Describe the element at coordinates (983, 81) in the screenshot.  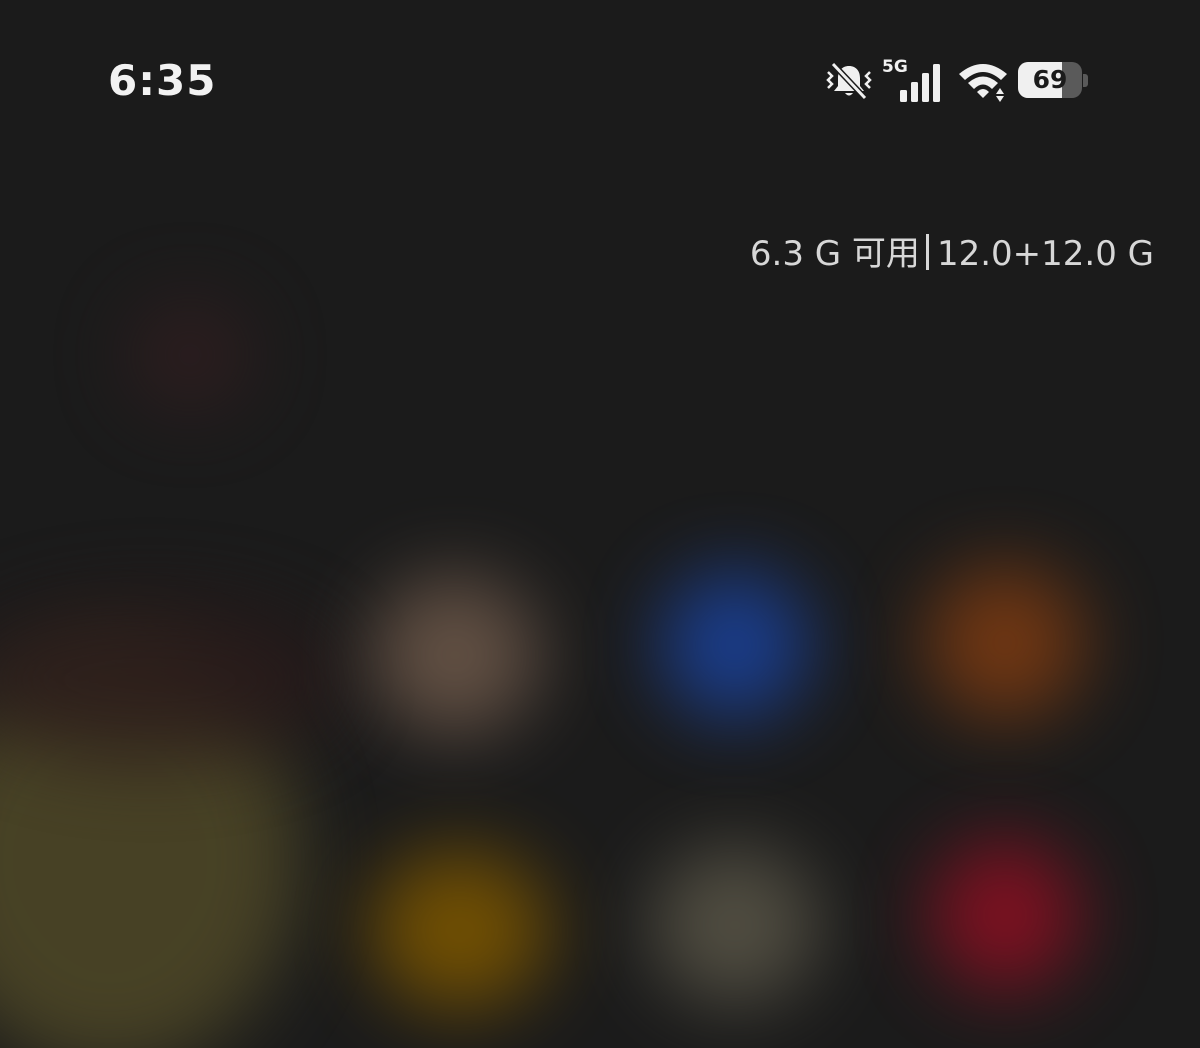
I see `wifi-icon` at that location.